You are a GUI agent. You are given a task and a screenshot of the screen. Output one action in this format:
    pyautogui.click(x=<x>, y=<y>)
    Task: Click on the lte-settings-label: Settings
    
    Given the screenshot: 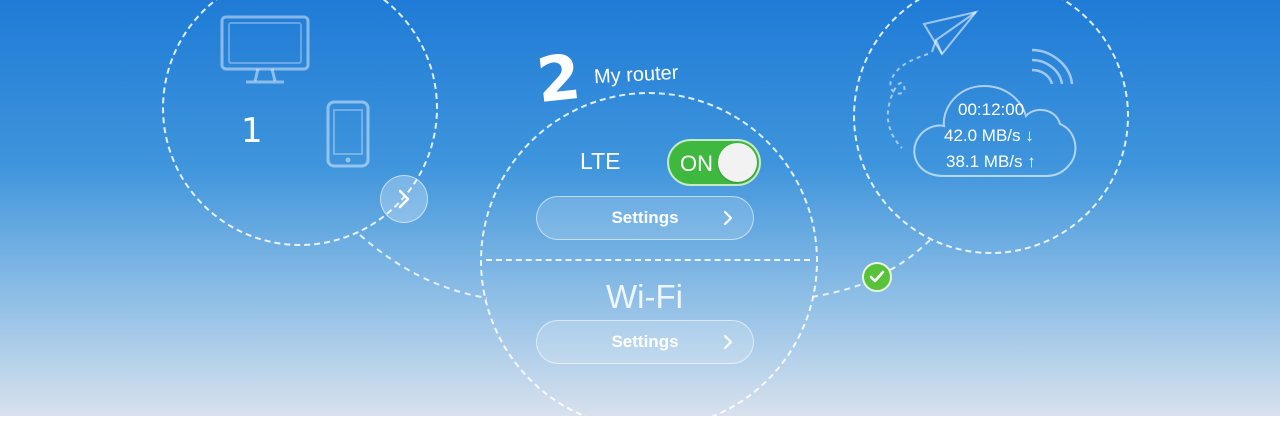 What is the action you would take?
    pyautogui.click(x=645, y=217)
    